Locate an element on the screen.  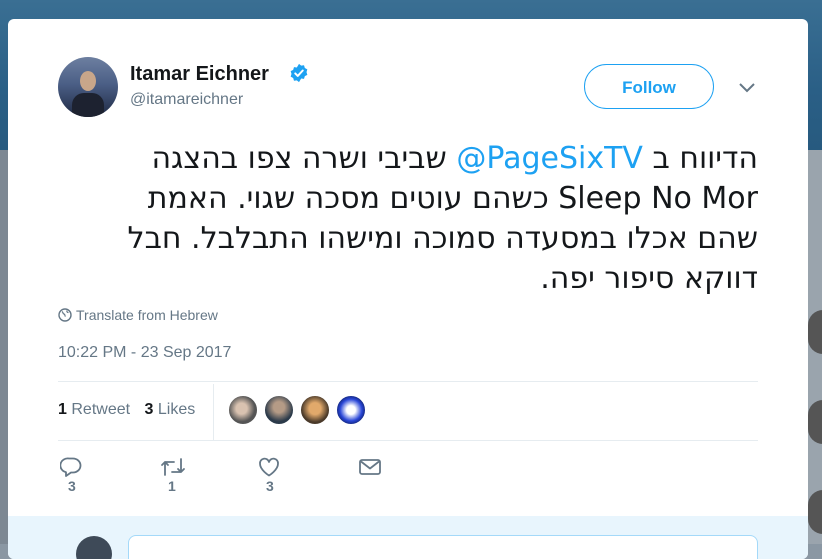
author-avatar is located at coordinates (88, 87).